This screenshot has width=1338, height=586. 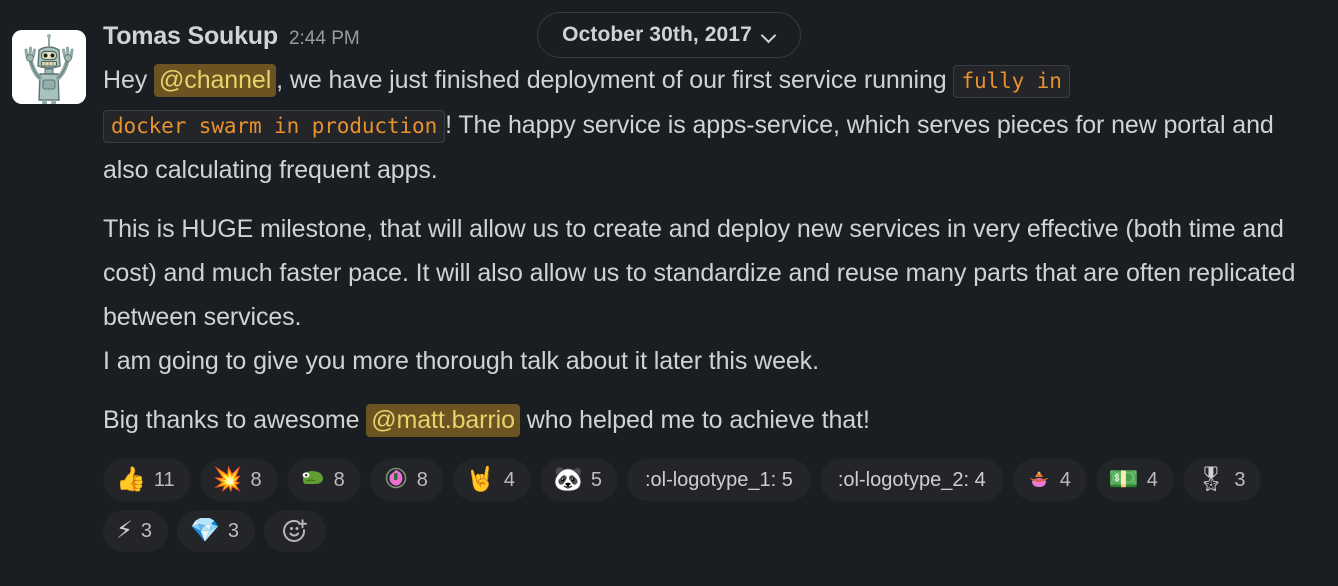 I want to click on reaction-pink-creature: 8, so click(x=406, y=480).